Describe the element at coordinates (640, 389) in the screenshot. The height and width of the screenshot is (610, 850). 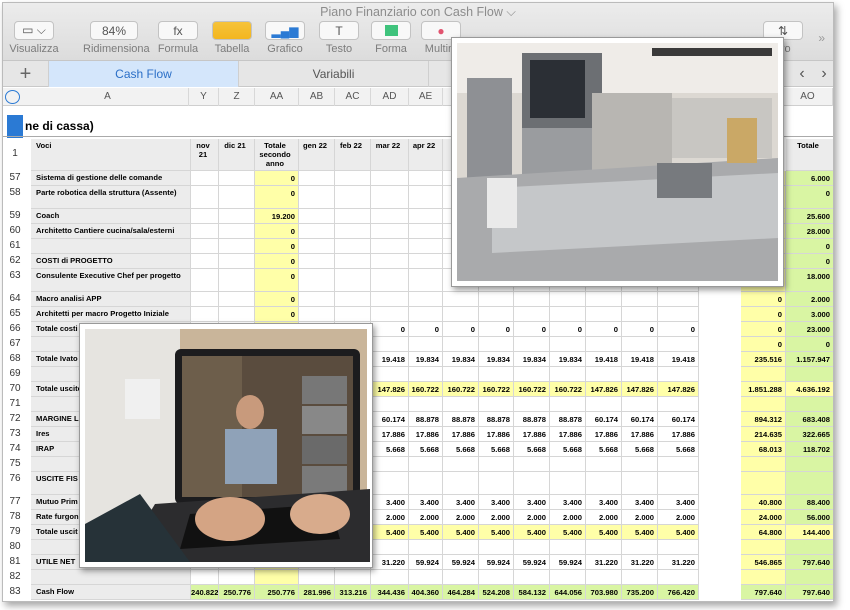
I see `cell: 147.826` at that location.